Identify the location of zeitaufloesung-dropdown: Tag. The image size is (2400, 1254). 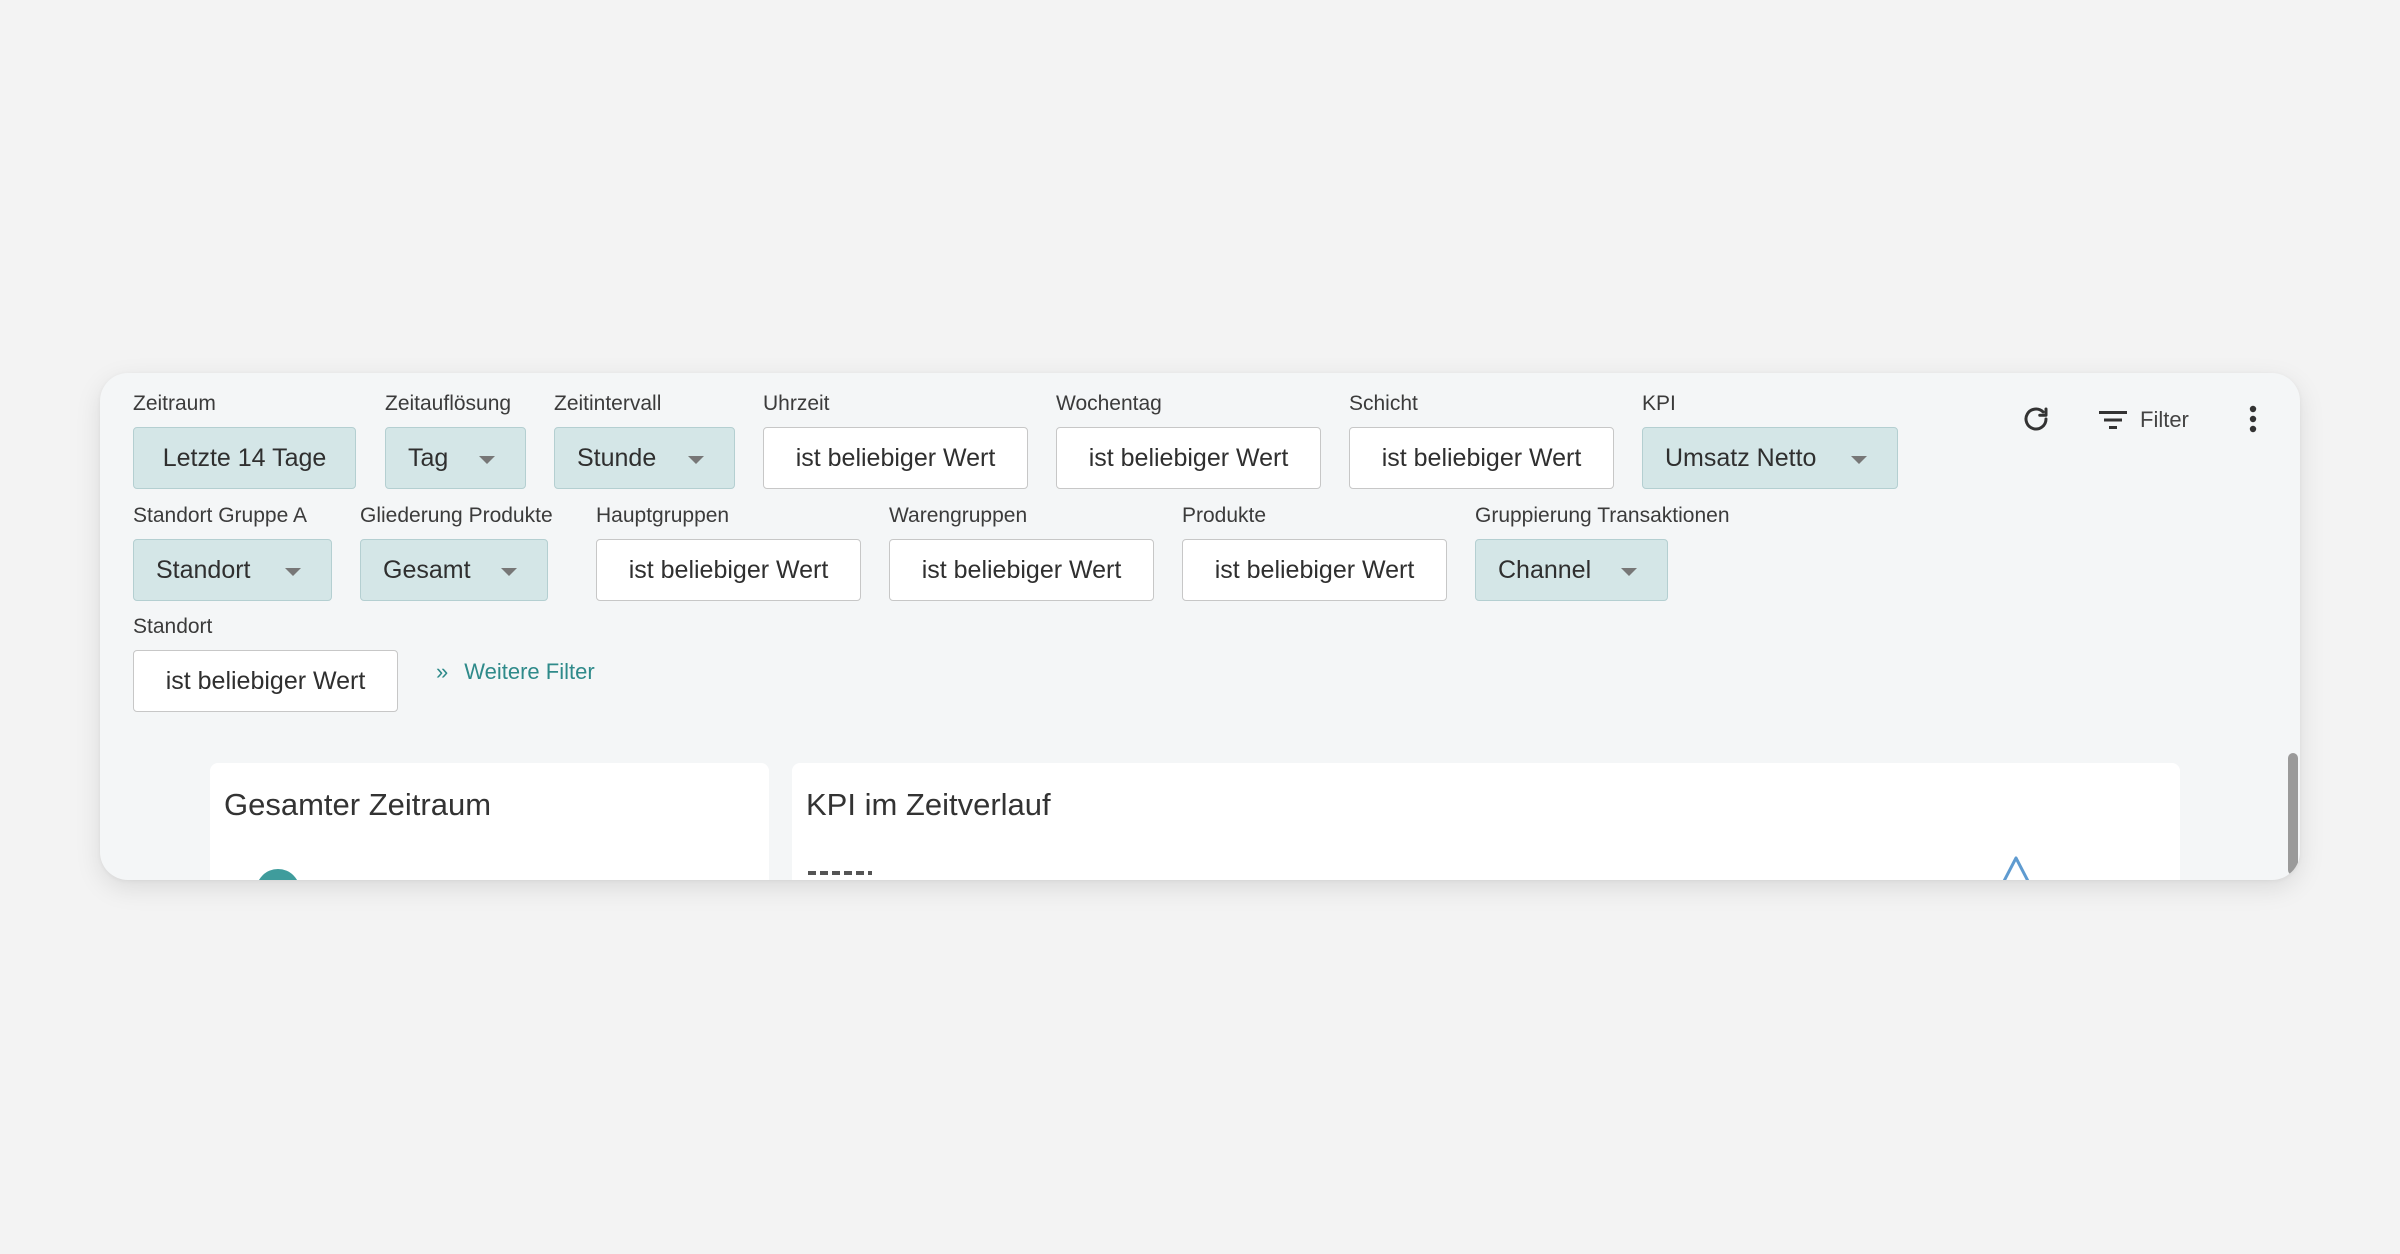
(455, 458).